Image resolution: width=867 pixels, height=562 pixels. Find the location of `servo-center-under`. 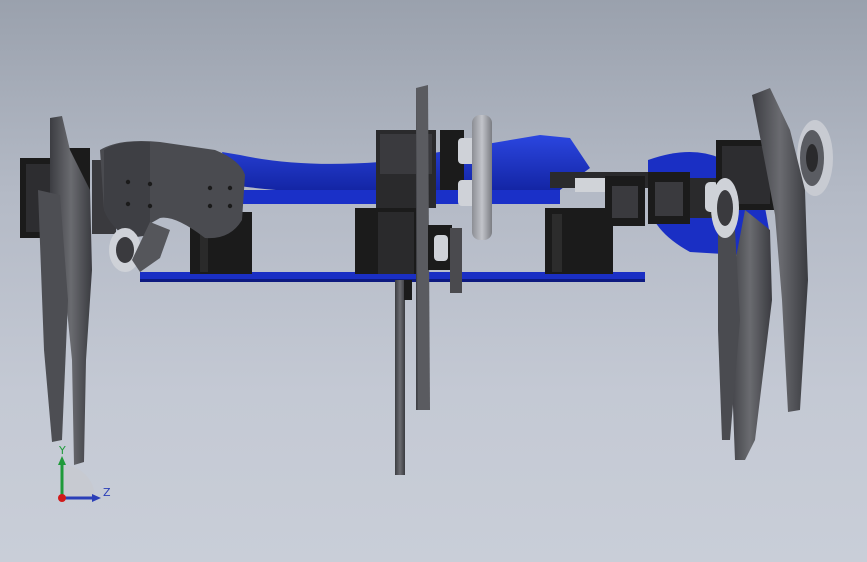

servo-center-under is located at coordinates (386, 241).